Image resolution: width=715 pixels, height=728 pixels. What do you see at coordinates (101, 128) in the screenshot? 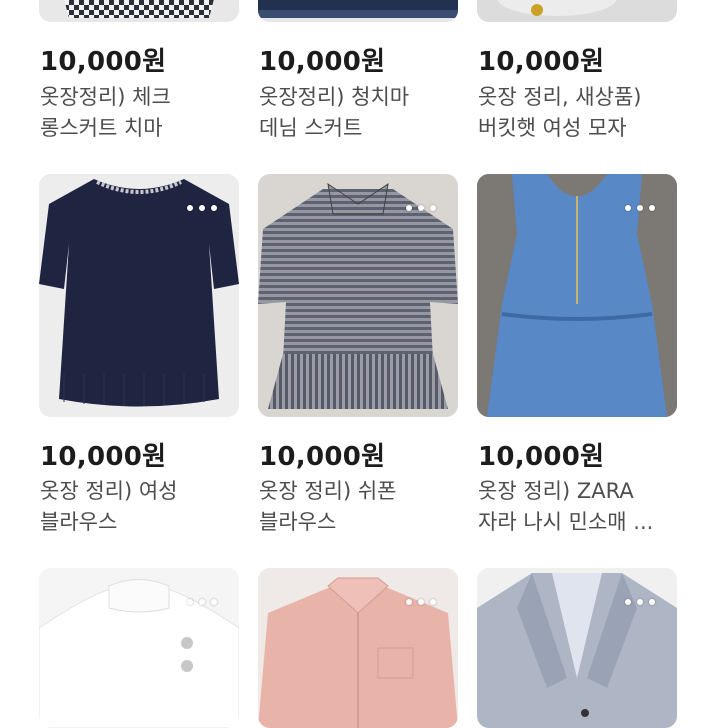
I see `listing-title-line: 롱스커트 치마` at bounding box center [101, 128].